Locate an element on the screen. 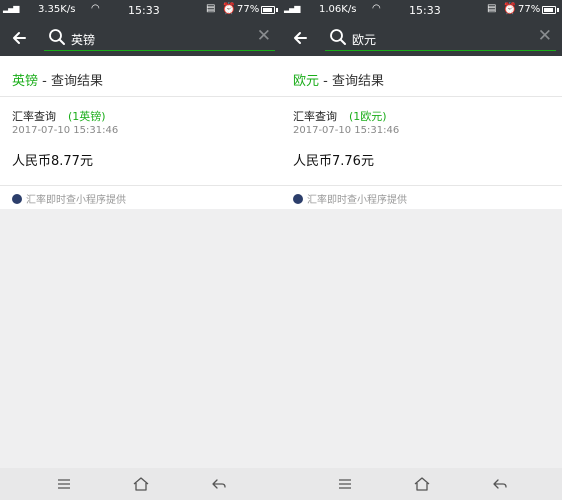 Image resolution: width=562 pixels, height=500 pixels. search-query: 英镑 is located at coordinates (83, 40).